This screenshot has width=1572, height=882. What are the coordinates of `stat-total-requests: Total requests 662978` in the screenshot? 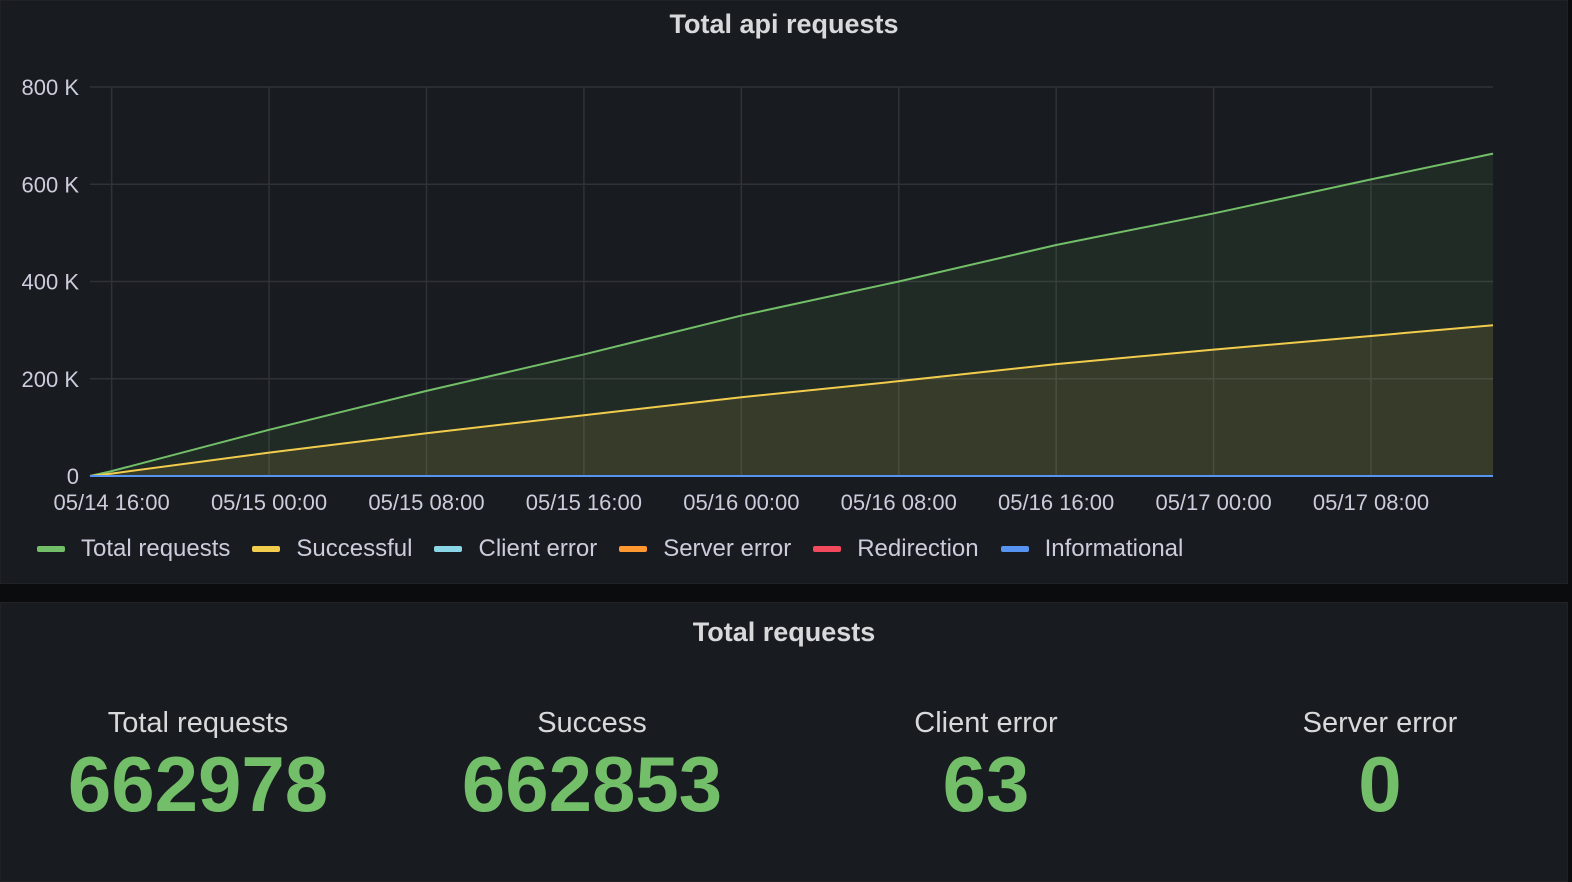 It's located at (198, 766).